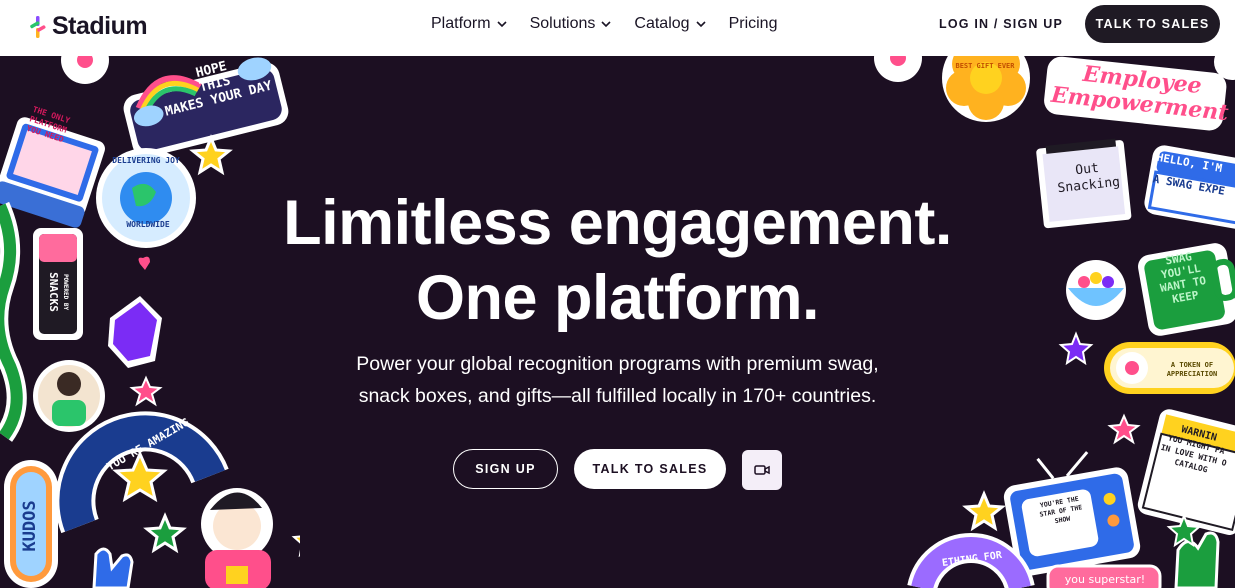 This screenshot has height=588, width=1235. I want to click on menu-item-label: Catalog, so click(662, 23).